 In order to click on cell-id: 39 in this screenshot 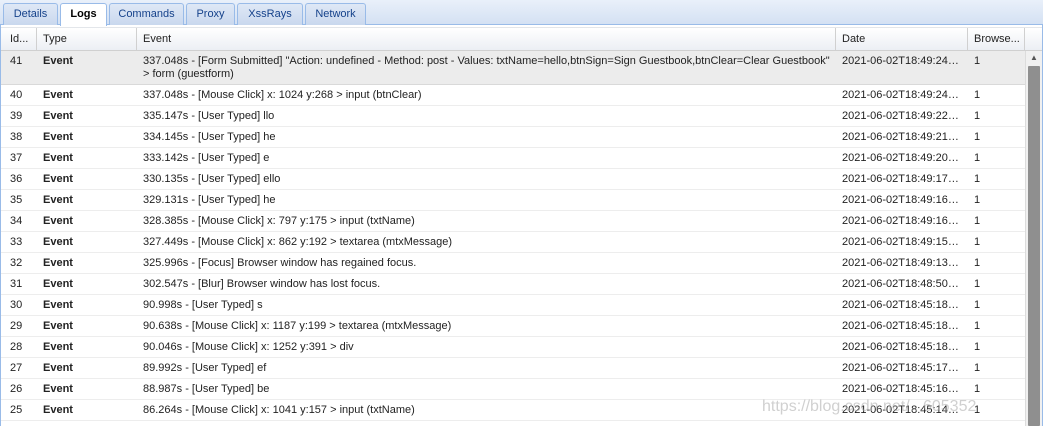, I will do `click(16, 116)`.